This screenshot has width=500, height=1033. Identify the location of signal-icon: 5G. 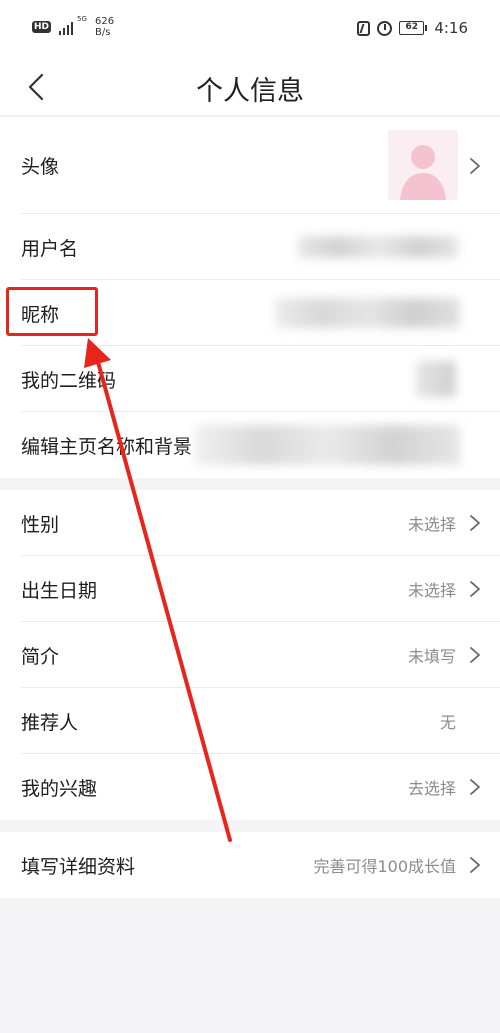
(72, 25).